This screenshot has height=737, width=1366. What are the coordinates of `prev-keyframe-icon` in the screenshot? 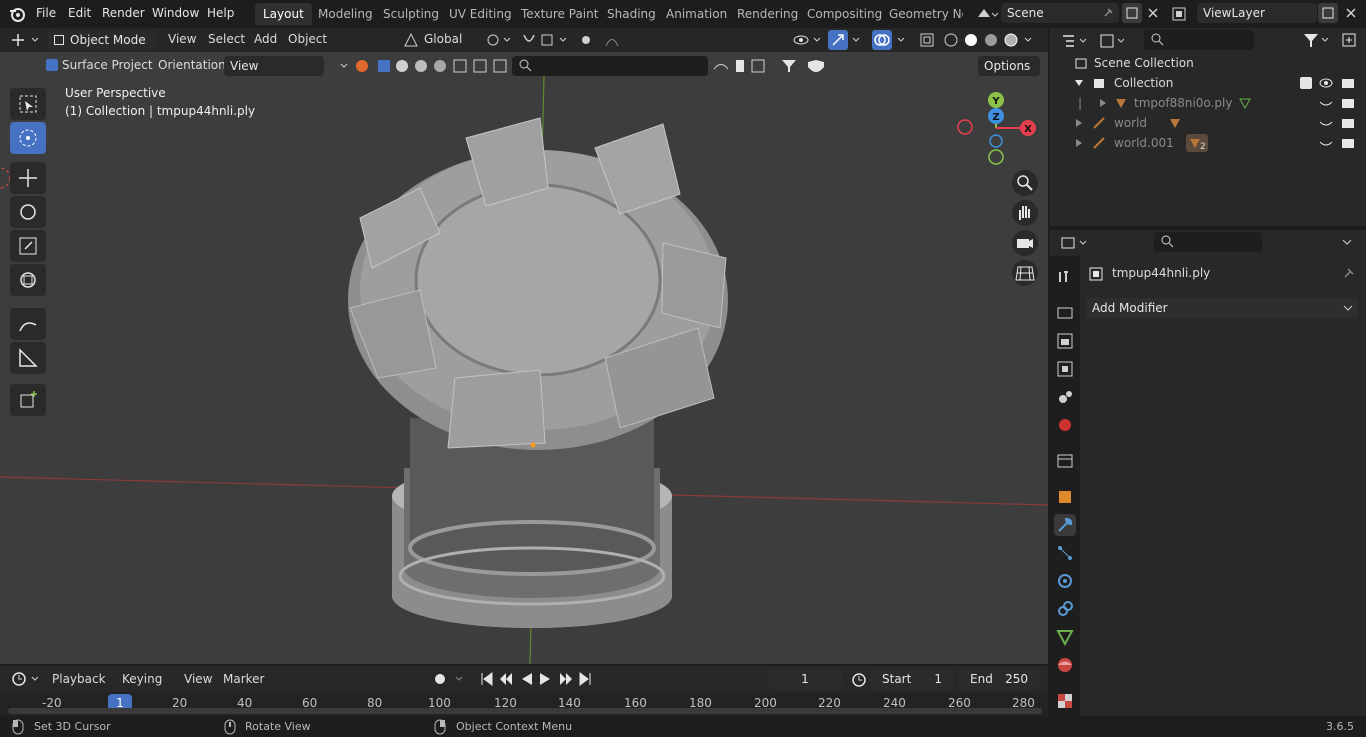 It's located at (506, 679).